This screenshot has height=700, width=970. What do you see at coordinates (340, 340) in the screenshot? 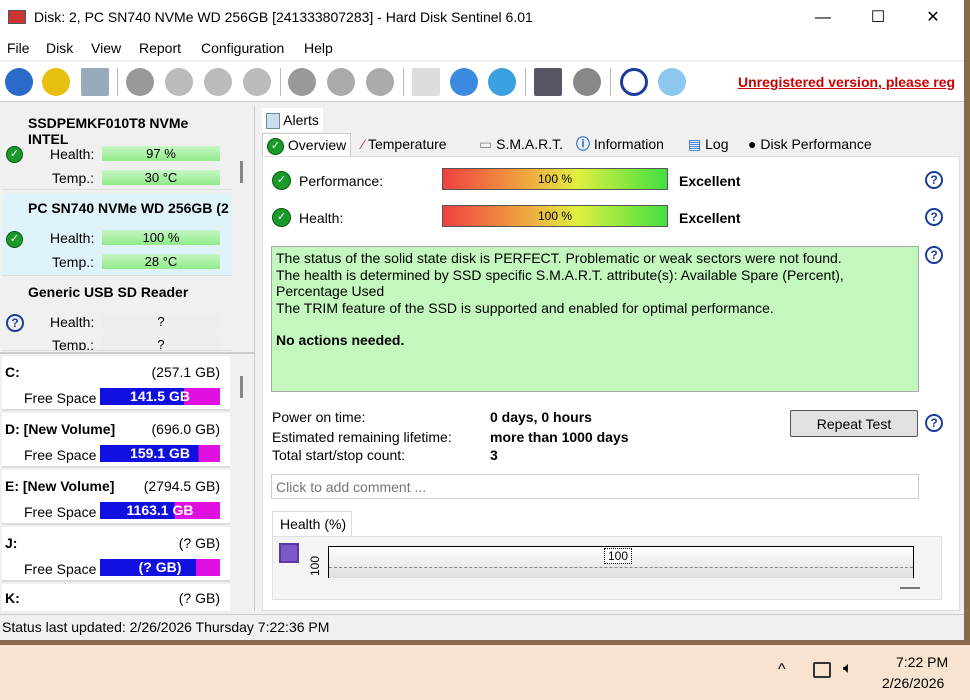
I see `actions-text: No actions needed.` at bounding box center [340, 340].